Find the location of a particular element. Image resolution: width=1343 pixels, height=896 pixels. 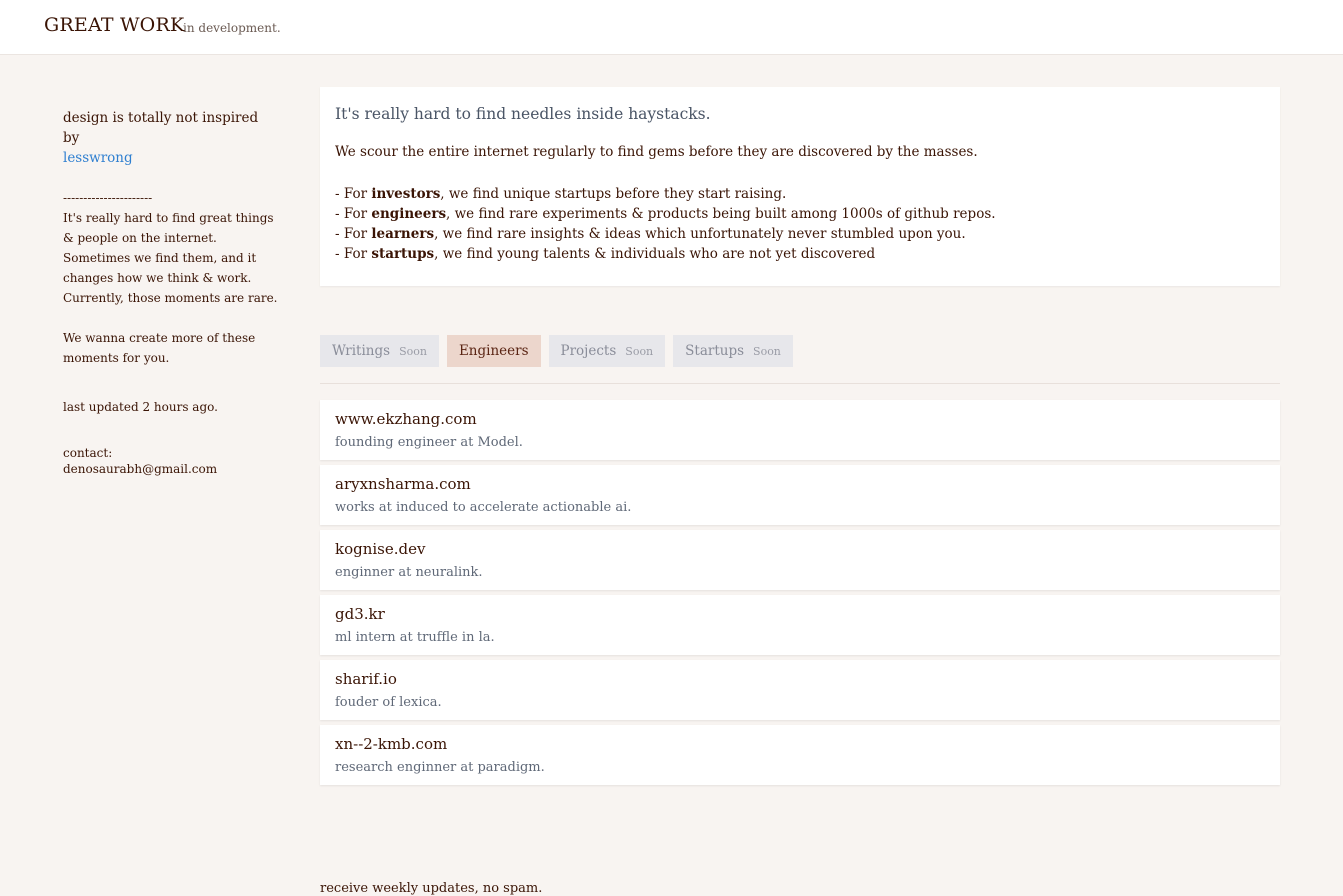

list-item: kognise.dev enginner at neuralink. is located at coordinates (800, 560).